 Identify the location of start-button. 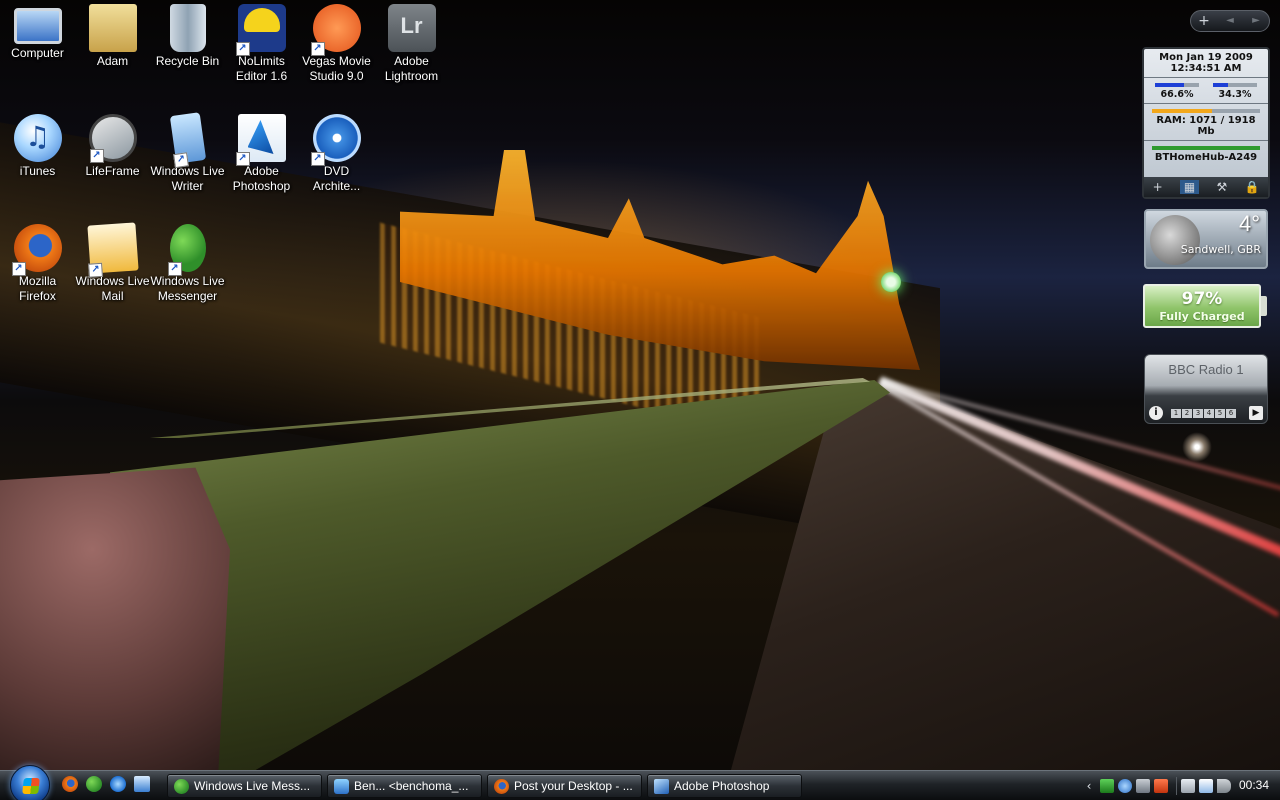
(30, 782).